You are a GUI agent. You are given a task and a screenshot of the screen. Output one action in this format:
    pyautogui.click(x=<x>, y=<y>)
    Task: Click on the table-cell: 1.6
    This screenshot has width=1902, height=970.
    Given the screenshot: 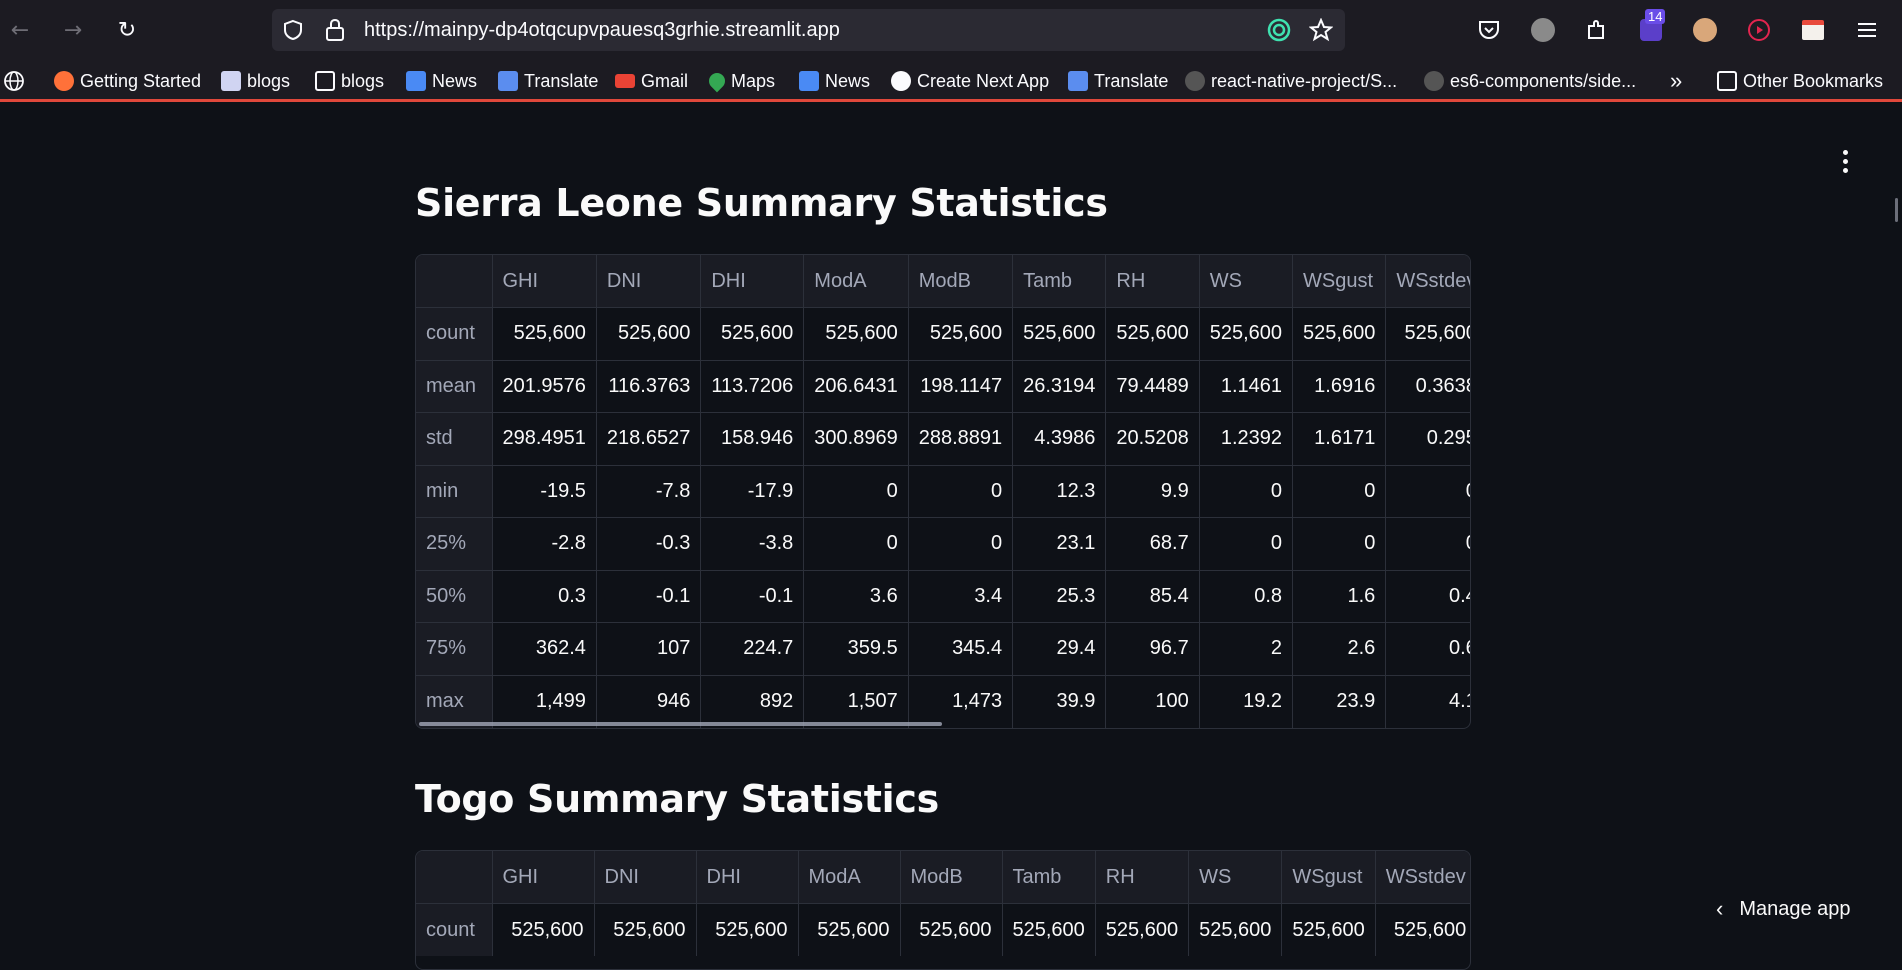 What is the action you would take?
    pyautogui.click(x=1339, y=596)
    